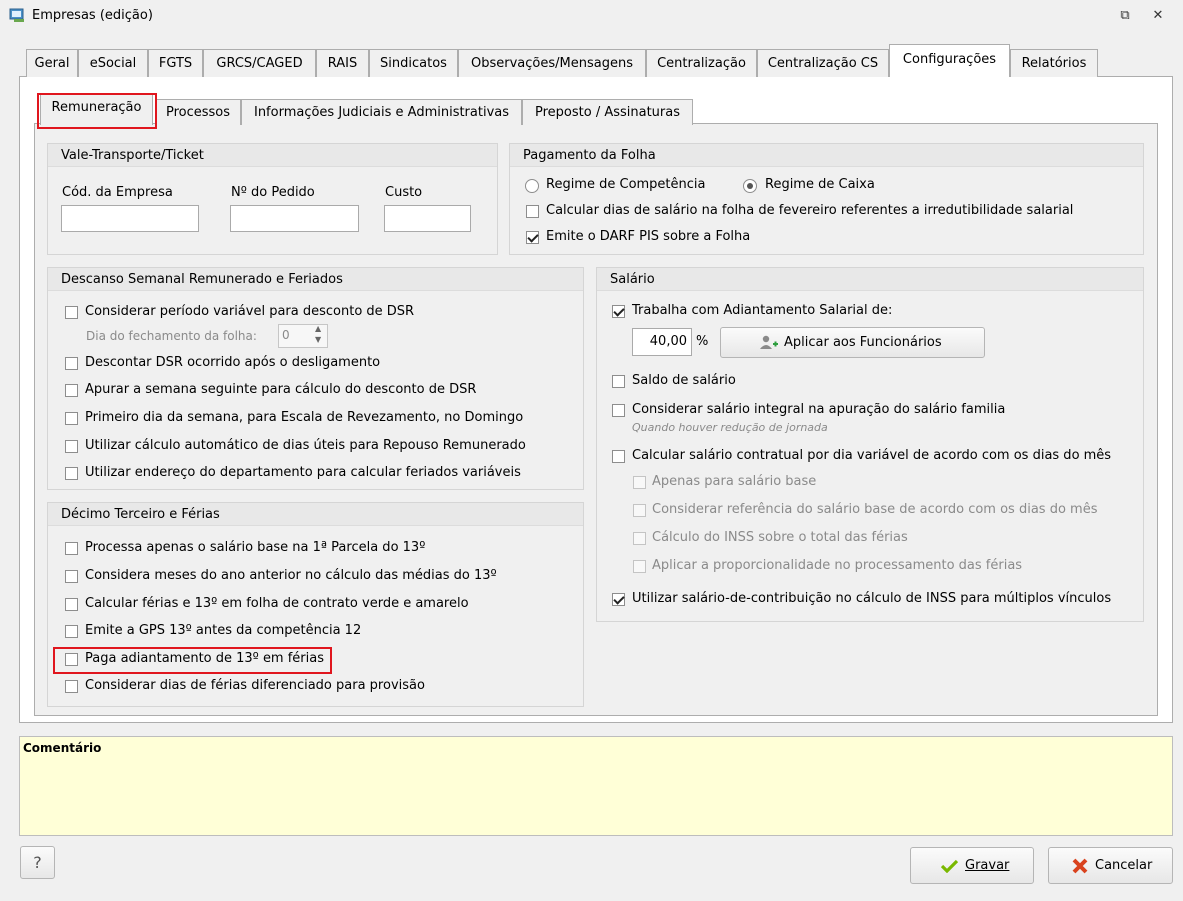 This screenshot has width=1183, height=901. What do you see at coordinates (823, 63) in the screenshot?
I see `tab-centralizacao-cs: Centralização CS` at bounding box center [823, 63].